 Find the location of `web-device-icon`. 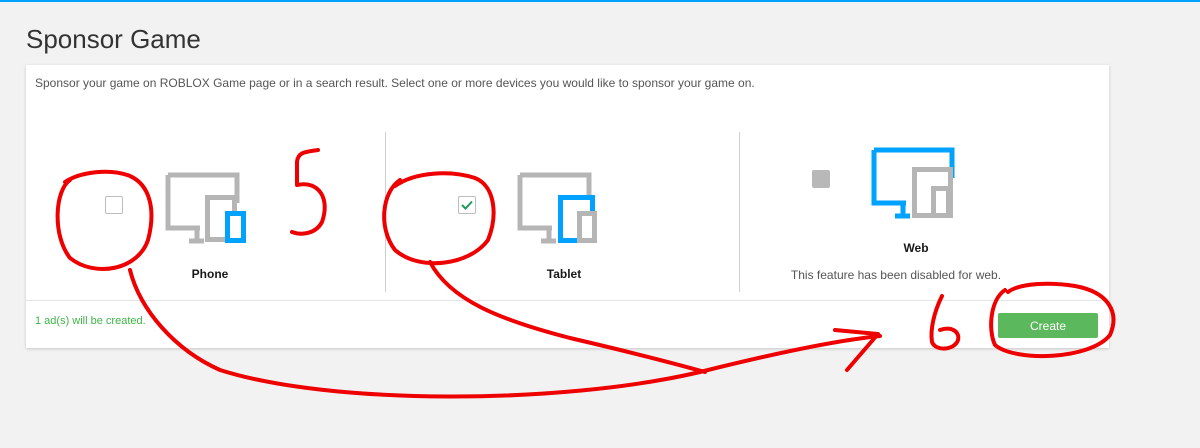

web-device-icon is located at coordinates (913, 183).